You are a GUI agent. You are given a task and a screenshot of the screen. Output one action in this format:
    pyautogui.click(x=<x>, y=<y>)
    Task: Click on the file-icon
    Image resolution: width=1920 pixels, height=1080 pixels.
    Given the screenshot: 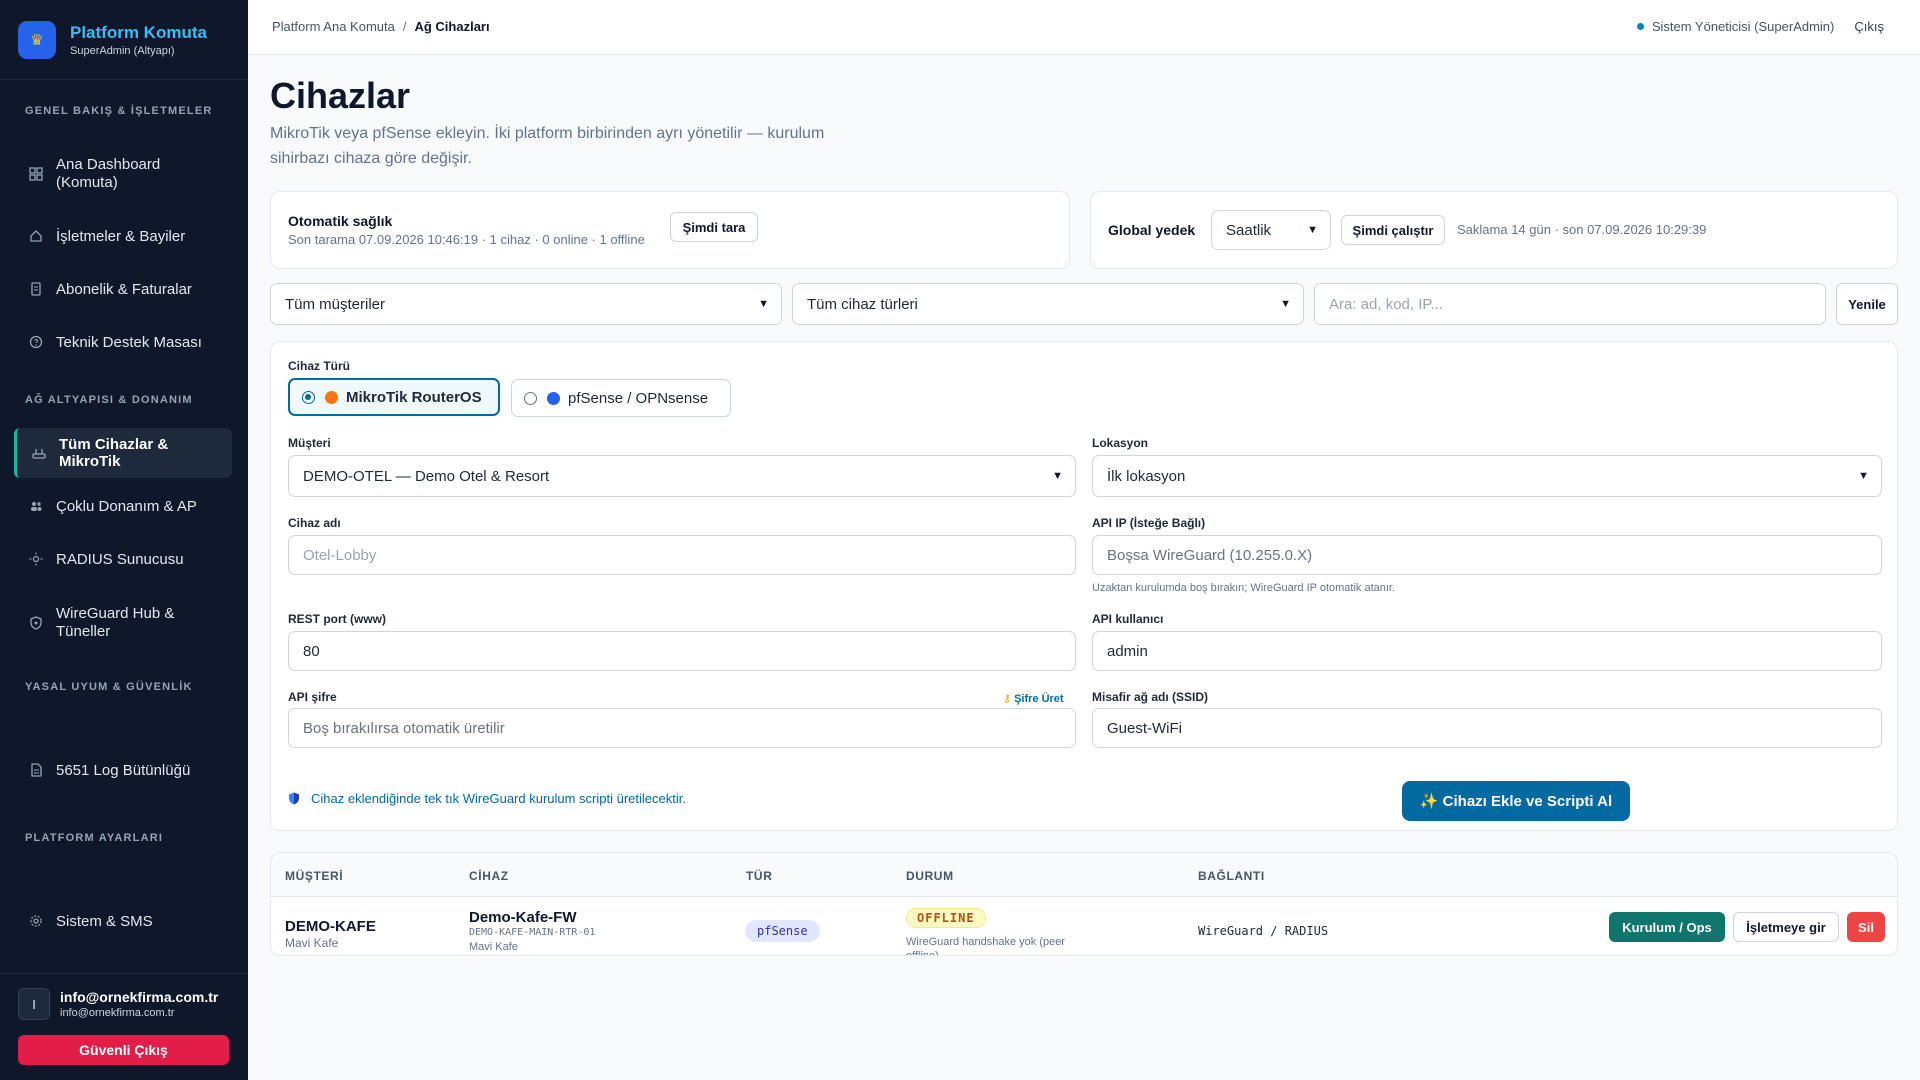 What is the action you would take?
    pyautogui.click(x=36, y=770)
    